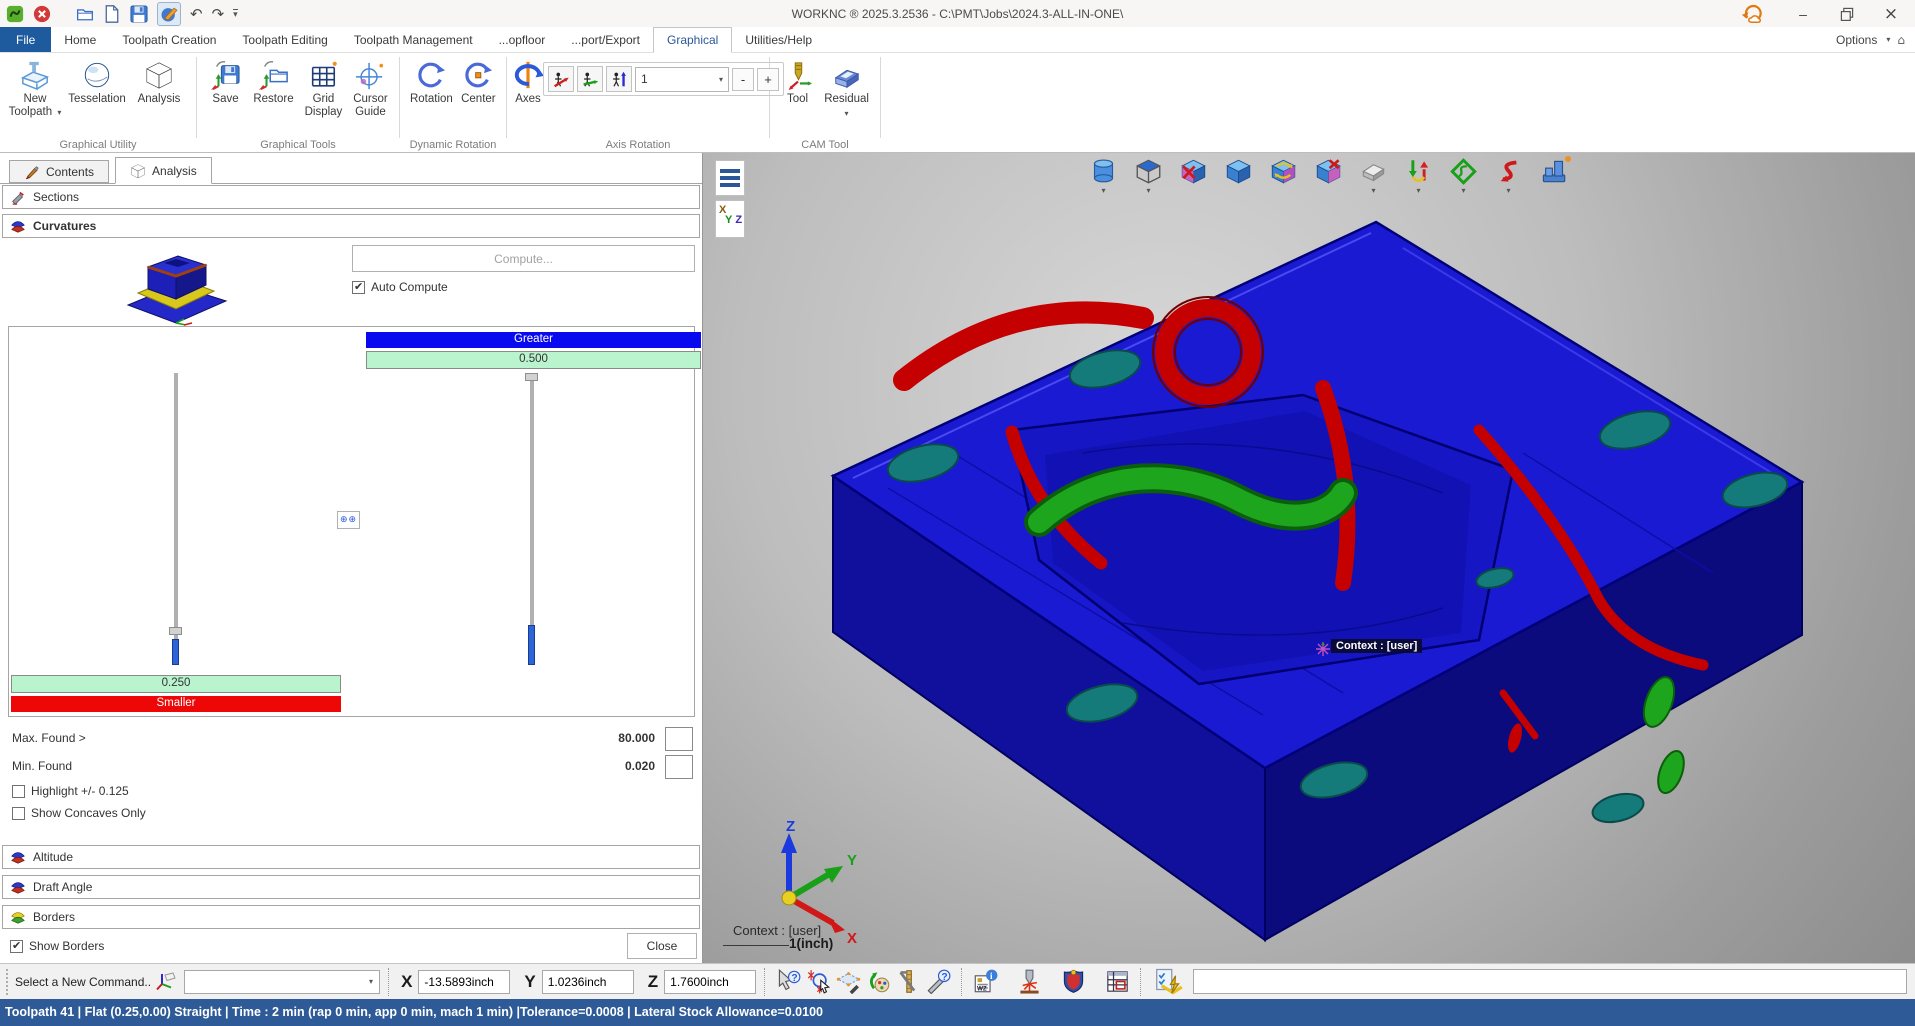 This screenshot has width=1915, height=1026. I want to click on guide-curves-button: ▾, so click(1508, 176).